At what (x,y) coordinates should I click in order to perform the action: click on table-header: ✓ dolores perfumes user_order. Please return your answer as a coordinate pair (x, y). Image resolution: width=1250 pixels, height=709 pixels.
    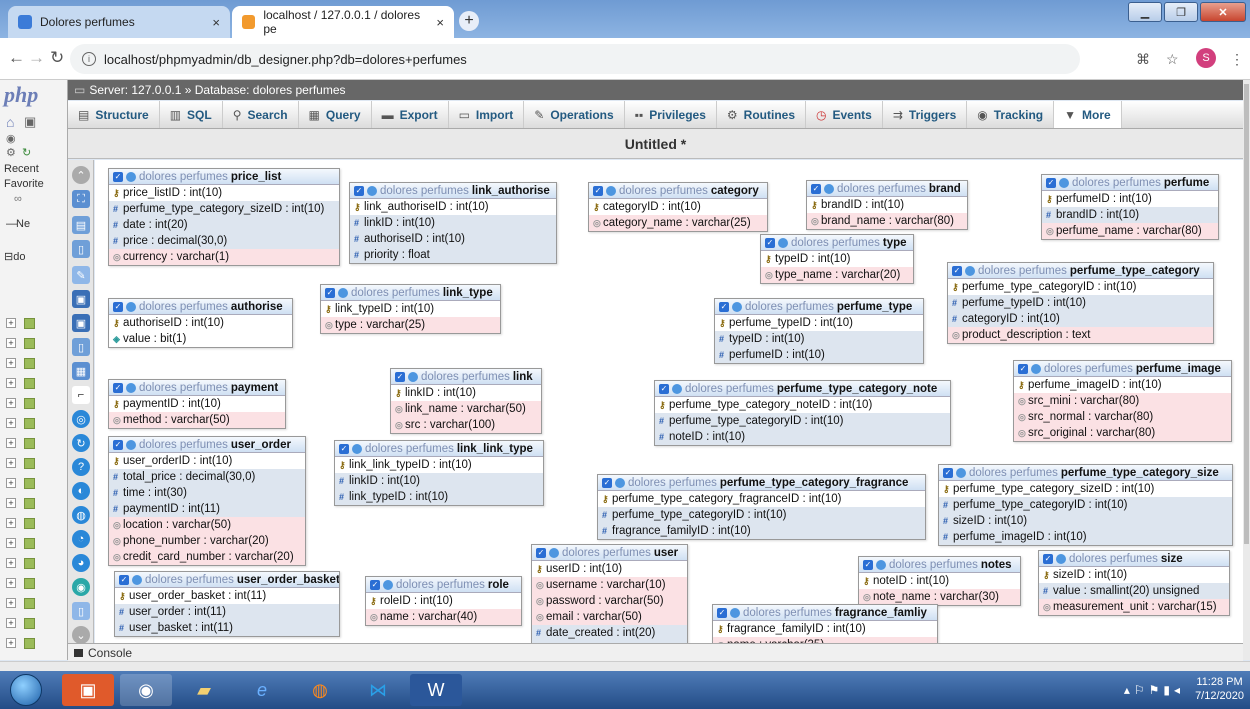
    Looking at the image, I should click on (207, 445).